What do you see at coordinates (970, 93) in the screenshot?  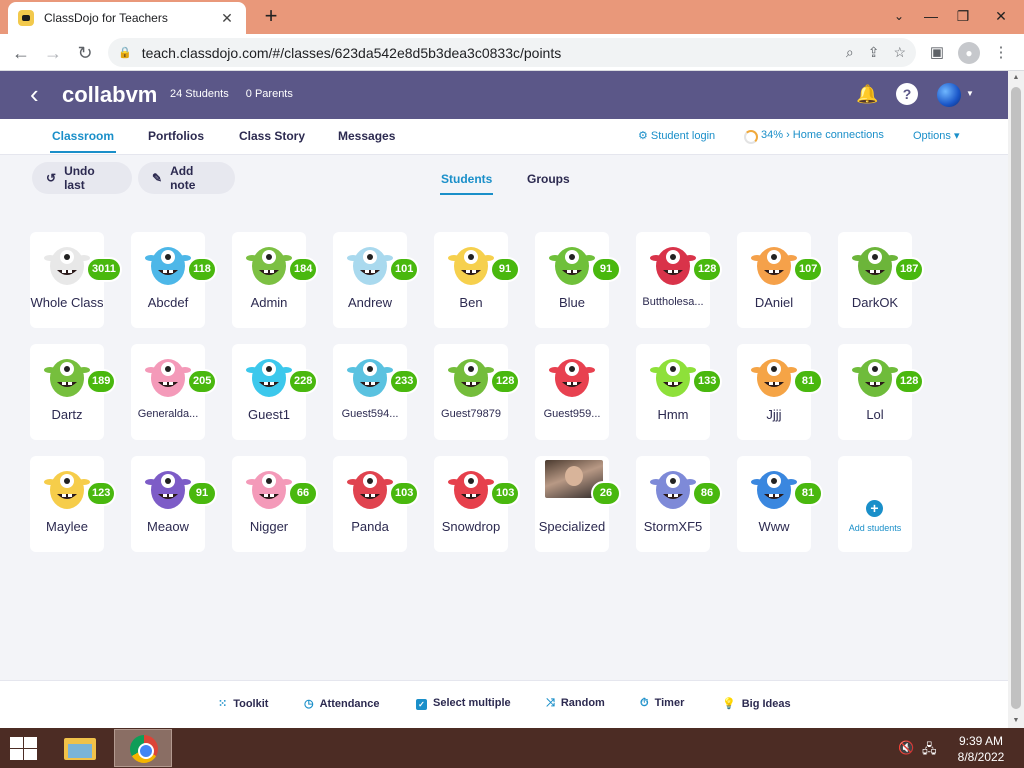 I see `account-caret-icon: ▼` at bounding box center [970, 93].